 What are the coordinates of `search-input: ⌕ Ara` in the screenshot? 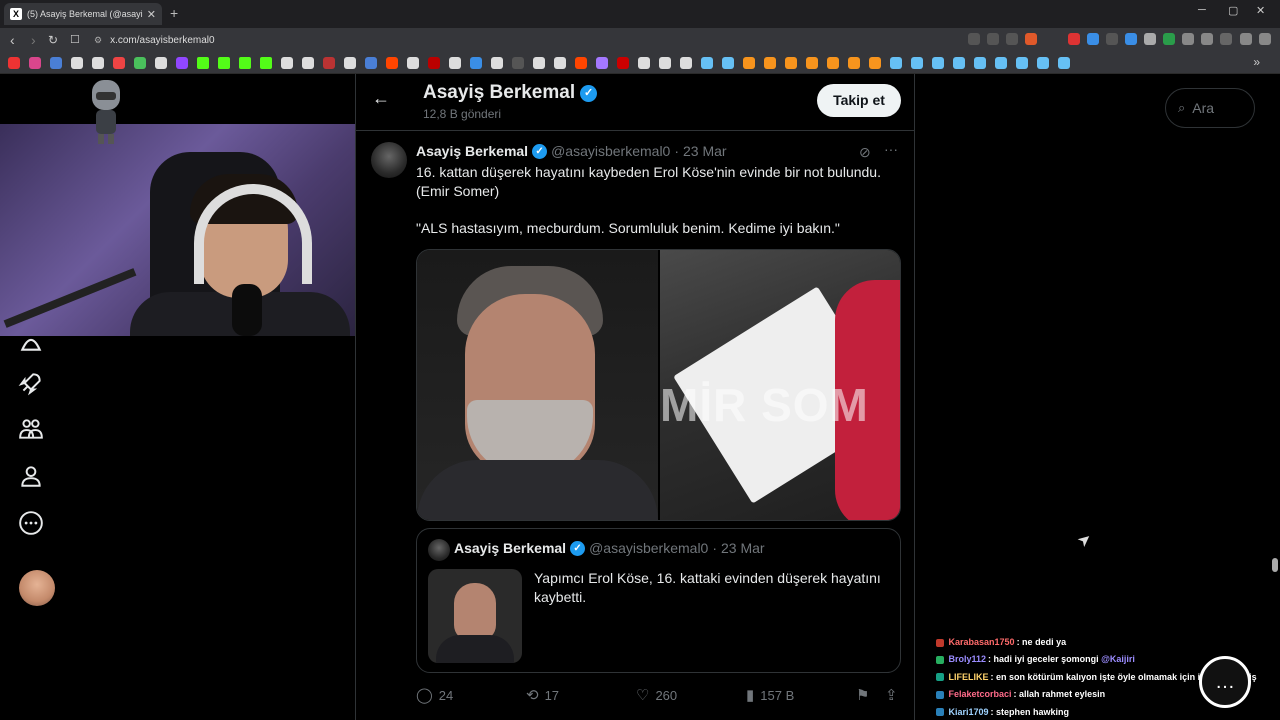 It's located at (1210, 108).